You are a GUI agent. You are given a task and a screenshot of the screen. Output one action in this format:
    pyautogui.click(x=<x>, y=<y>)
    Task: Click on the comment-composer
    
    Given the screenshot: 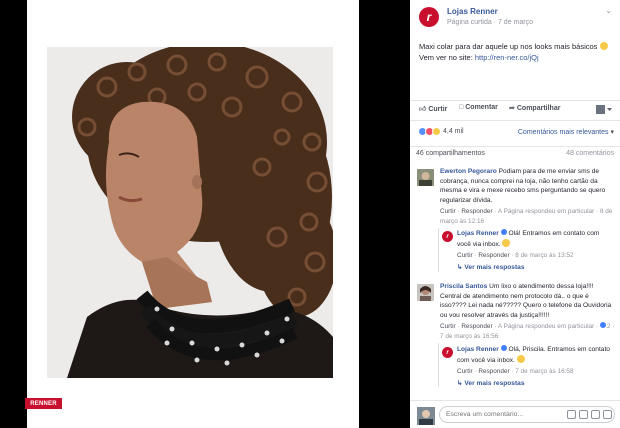 What is the action you would take?
    pyautogui.click(x=515, y=414)
    